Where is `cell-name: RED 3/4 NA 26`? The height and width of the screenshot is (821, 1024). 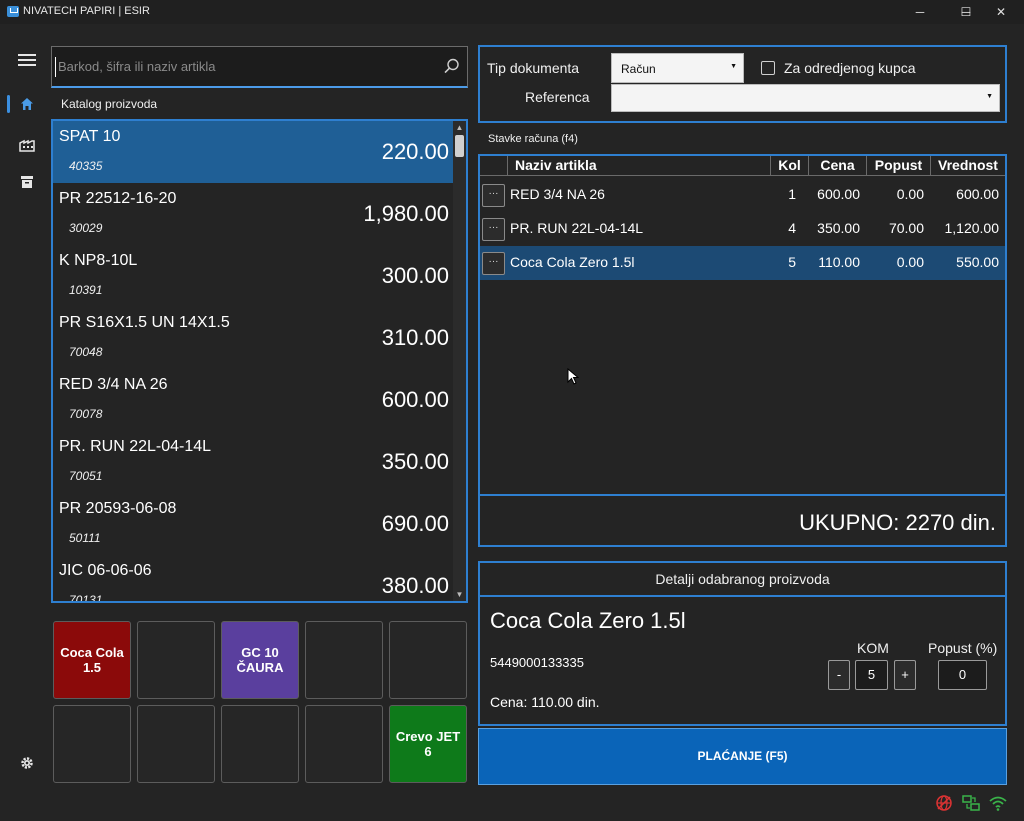 cell-name: RED 3/4 NA 26 is located at coordinates (557, 194).